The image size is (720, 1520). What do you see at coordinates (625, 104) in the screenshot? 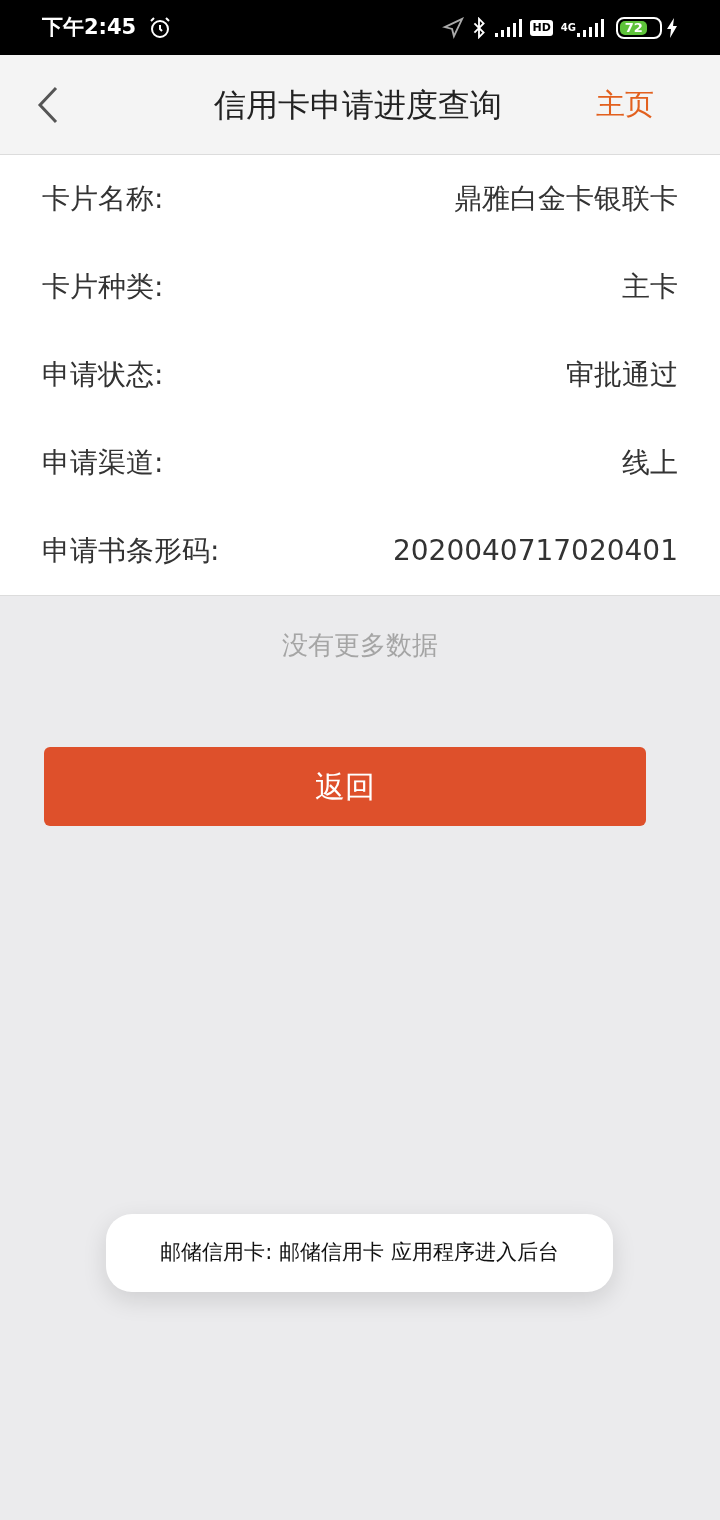
I see `home-link: 主页` at bounding box center [625, 104].